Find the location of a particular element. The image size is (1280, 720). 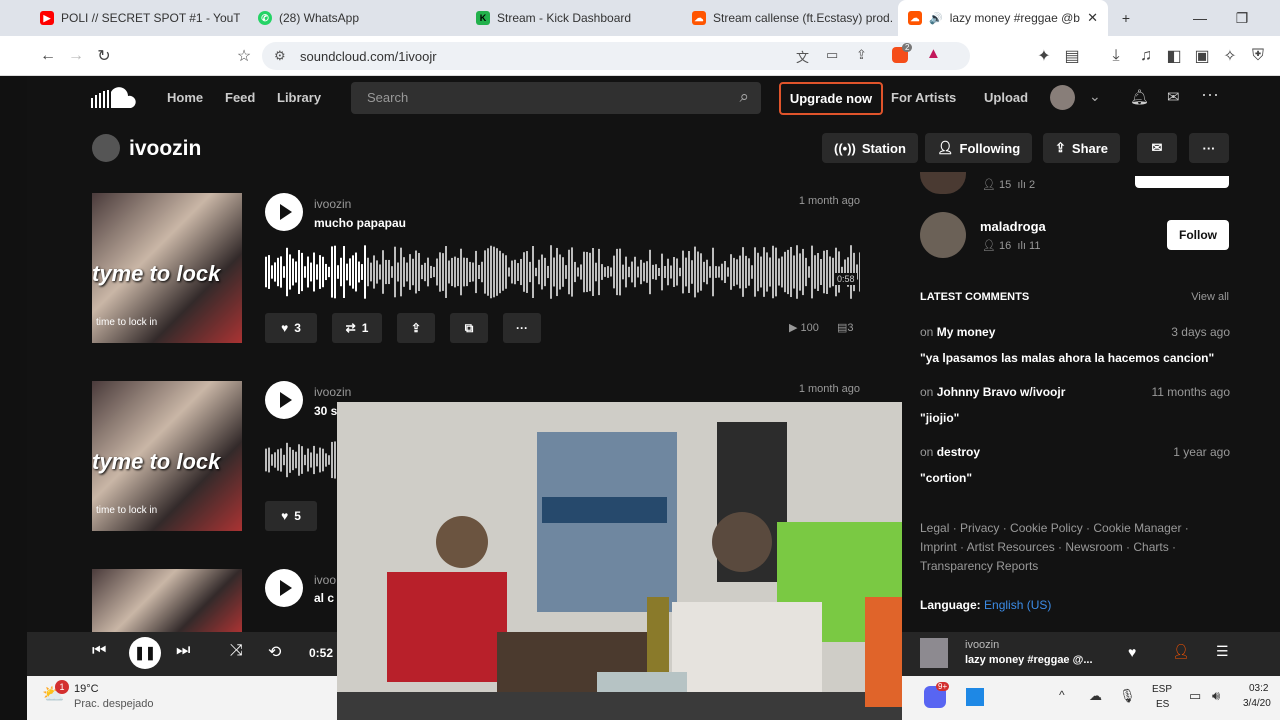

back-button: ← is located at coordinates (48, 56).